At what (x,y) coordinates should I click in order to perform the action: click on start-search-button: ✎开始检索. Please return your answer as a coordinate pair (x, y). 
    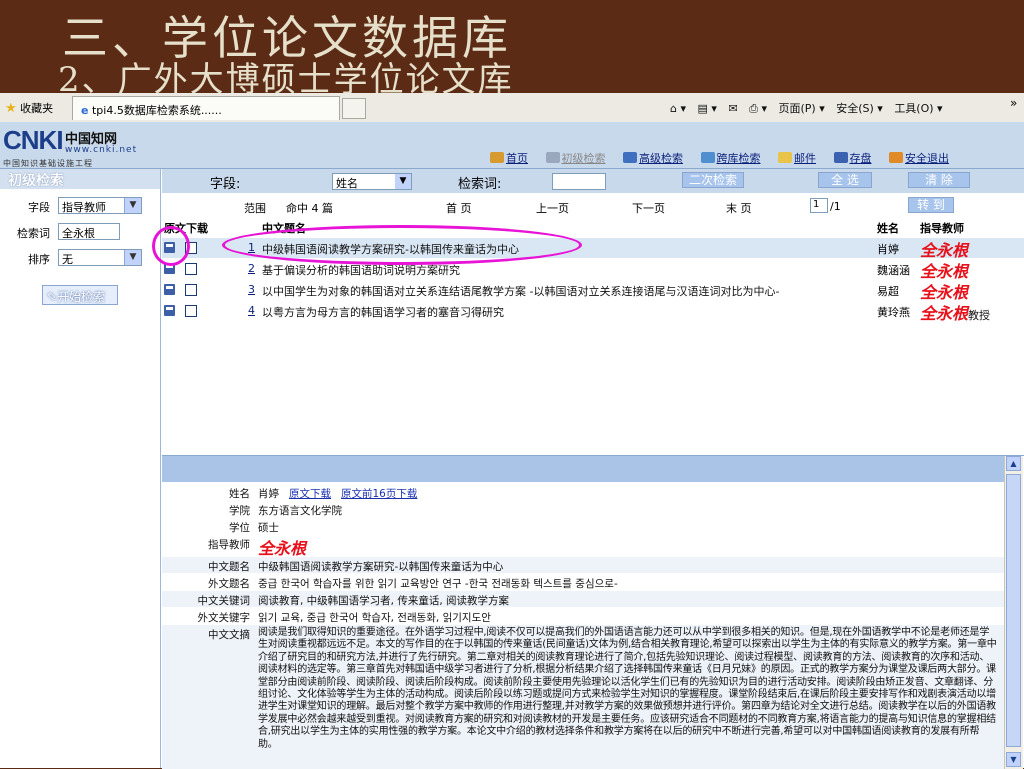
    Looking at the image, I should click on (80, 295).